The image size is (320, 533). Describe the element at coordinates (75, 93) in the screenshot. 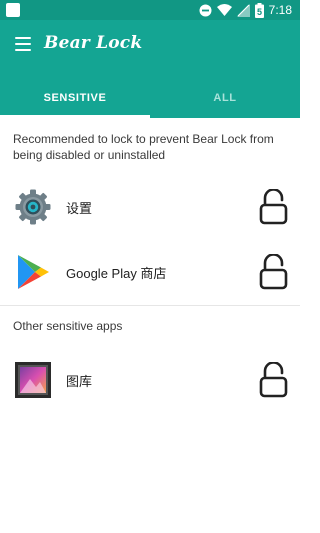

I see `tab-sensitive: SENSITIVE` at that location.